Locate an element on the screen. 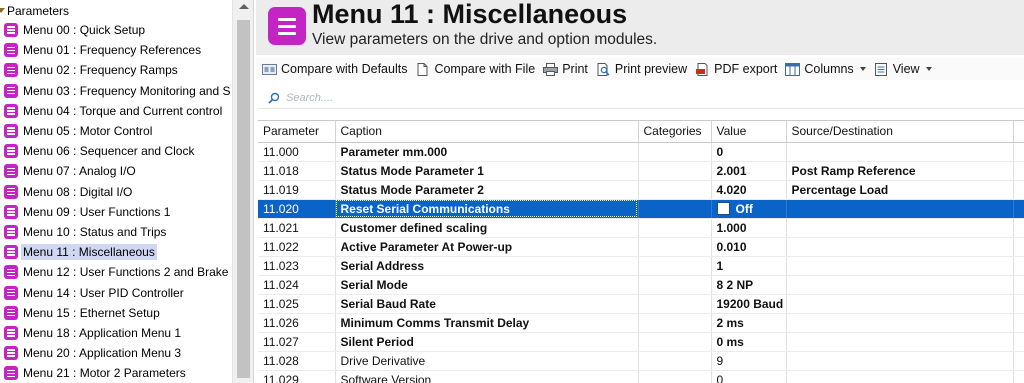 The height and width of the screenshot is (383, 1024). off-checkbox is located at coordinates (723, 208).